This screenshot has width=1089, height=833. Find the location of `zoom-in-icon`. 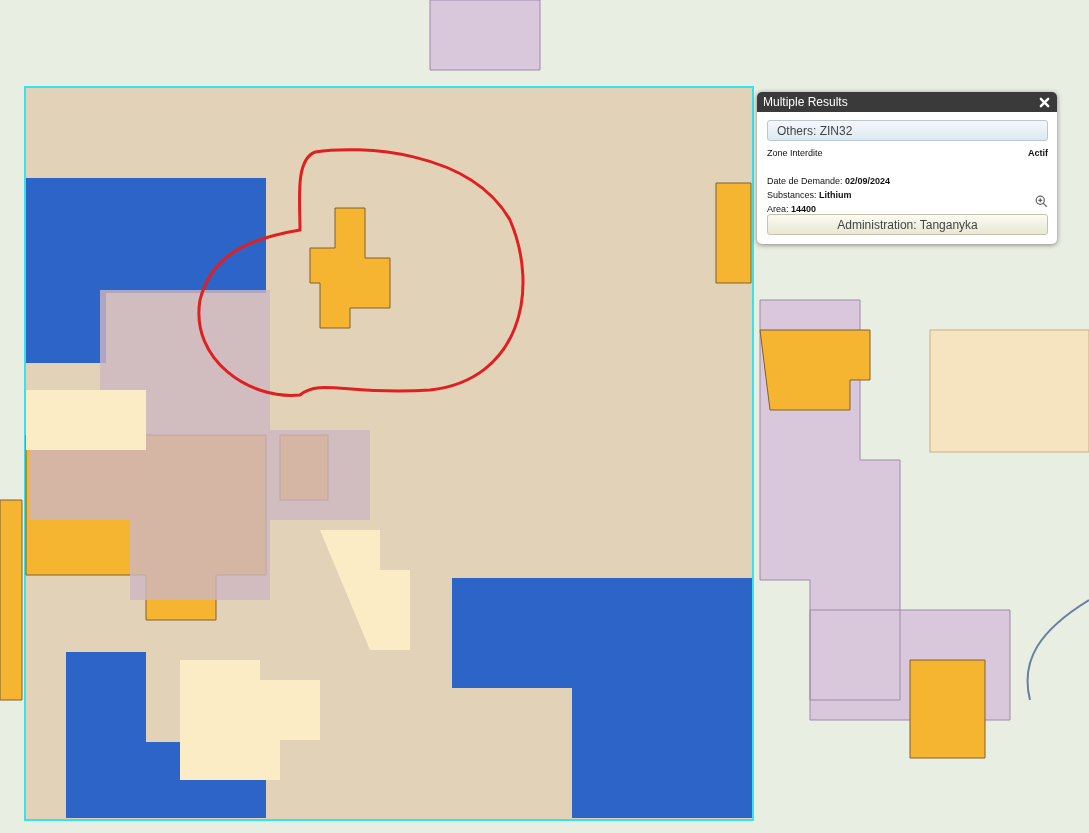

zoom-in-icon is located at coordinates (1041, 201).